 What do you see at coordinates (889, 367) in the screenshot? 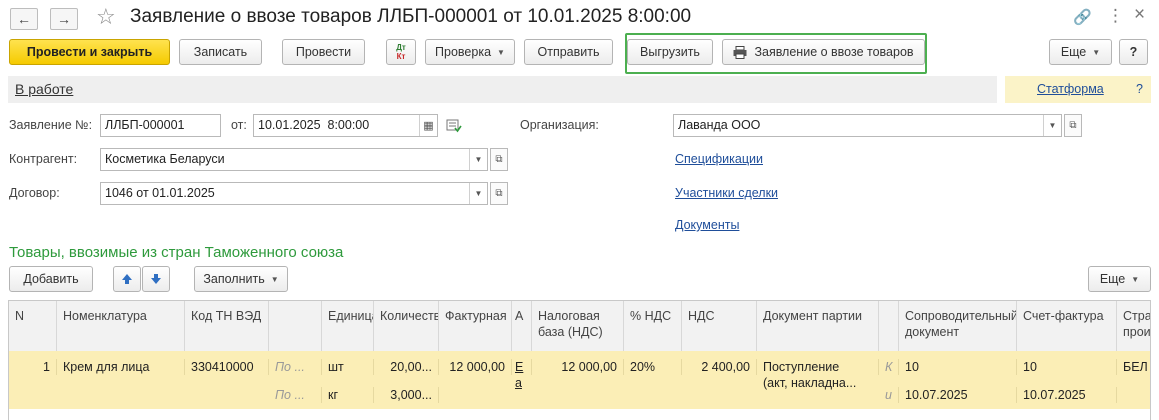
I see `cell-k-1: К` at bounding box center [889, 367].